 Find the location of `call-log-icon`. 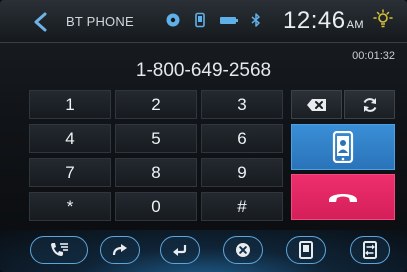

call-log-icon is located at coordinates (59, 249).